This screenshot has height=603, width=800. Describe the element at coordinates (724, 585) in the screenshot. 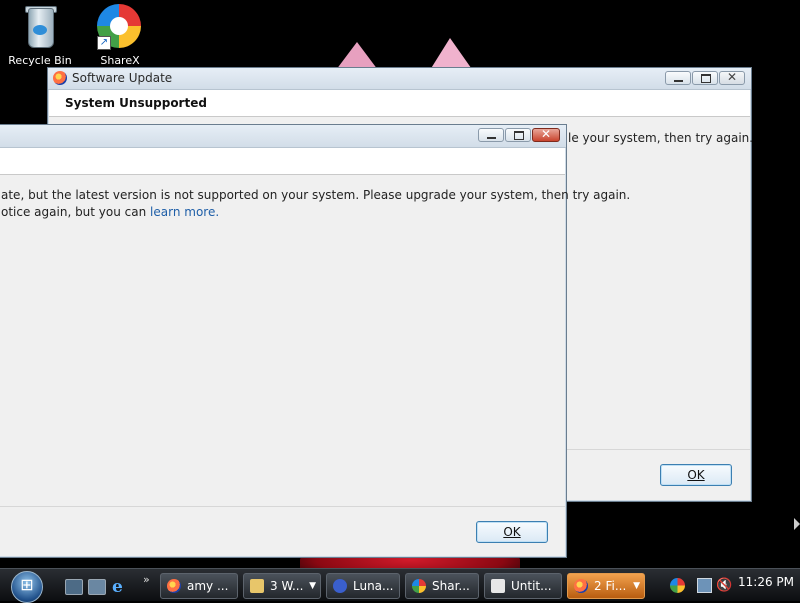

I see `volume-muted-icon: 🔇` at that location.